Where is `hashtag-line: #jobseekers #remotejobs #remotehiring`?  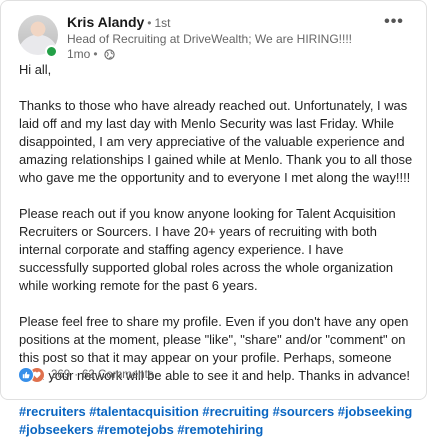 hashtag-line: #jobseekers #remotejobs #remotehiring is located at coordinates (216, 430).